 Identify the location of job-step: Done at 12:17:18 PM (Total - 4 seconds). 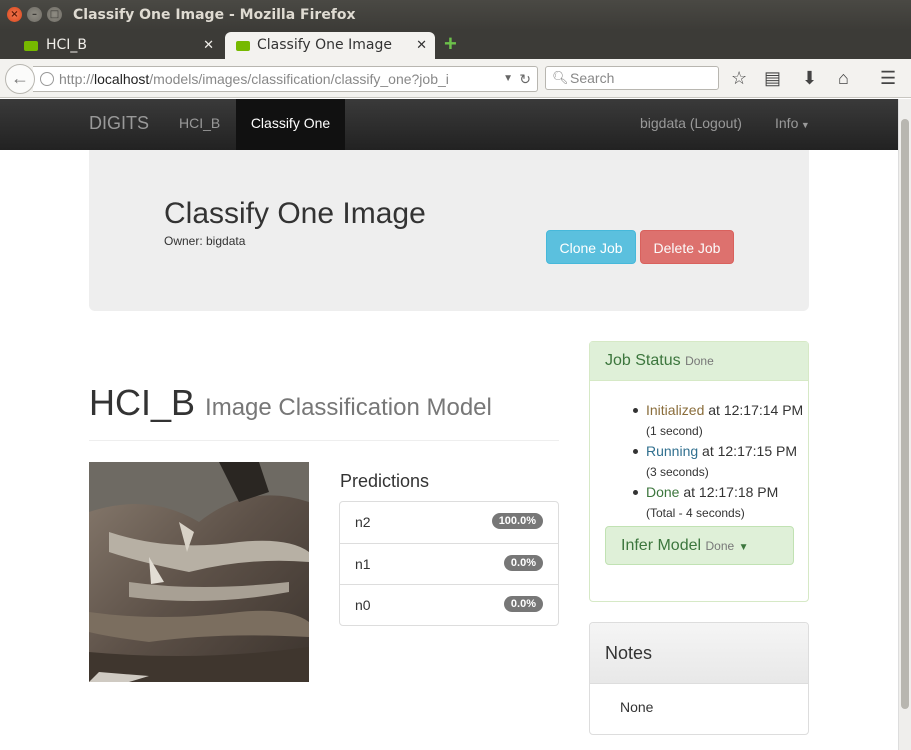
(714, 502).